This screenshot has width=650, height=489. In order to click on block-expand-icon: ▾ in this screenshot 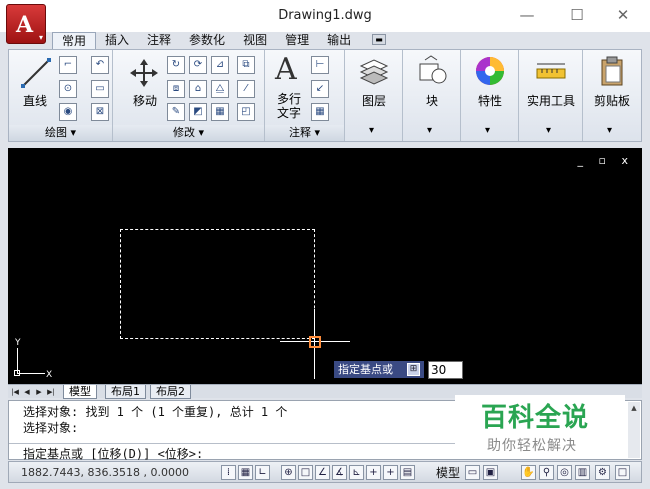, I will do `click(429, 130)`.